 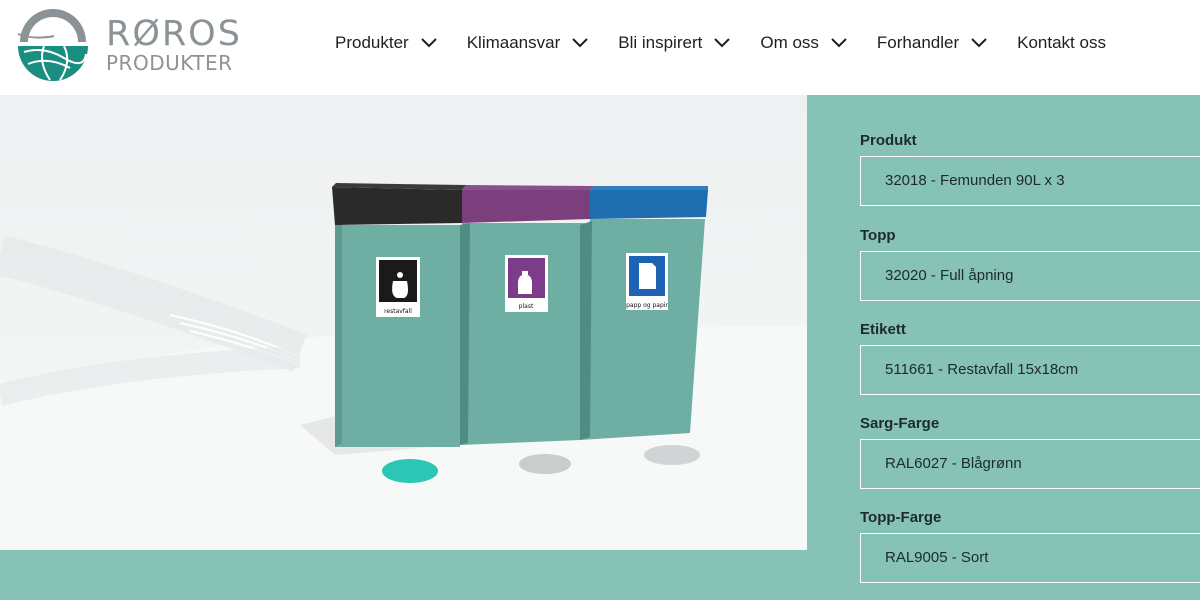 What do you see at coordinates (1030, 558) in the screenshot?
I see `topp-farge-select: RAL9005 - Sort` at bounding box center [1030, 558].